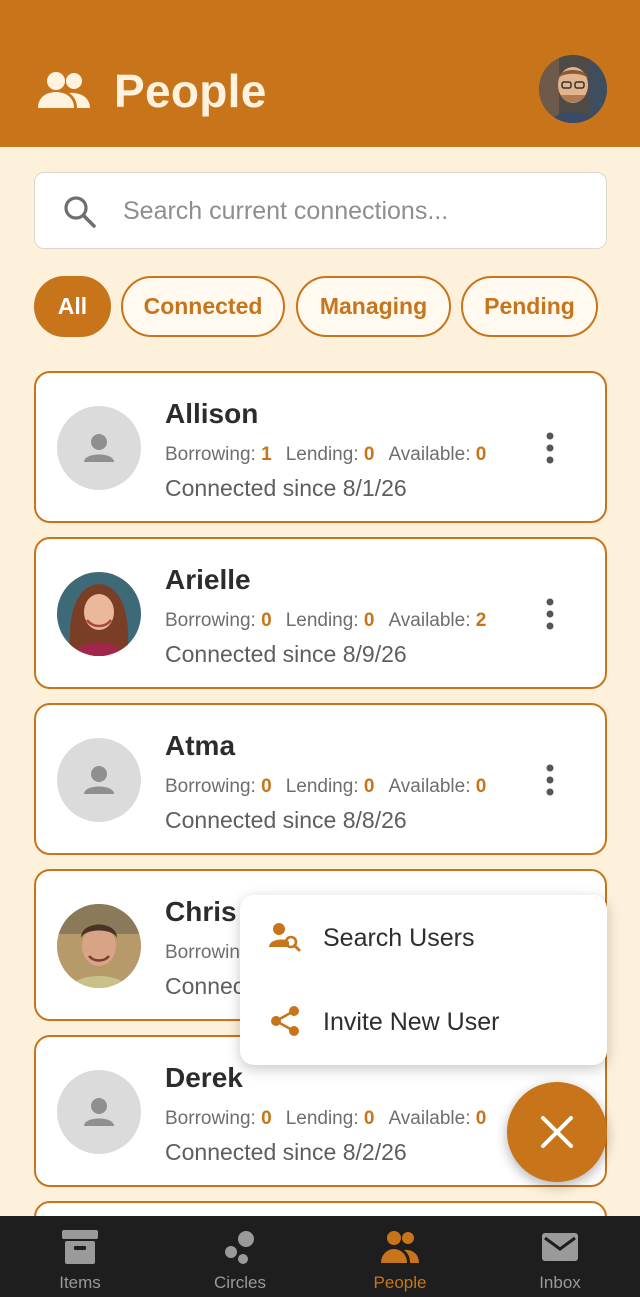 The image size is (640, 1297). Describe the element at coordinates (286, 654) in the screenshot. I see `connected-since: Connected since 8/9/26` at that location.